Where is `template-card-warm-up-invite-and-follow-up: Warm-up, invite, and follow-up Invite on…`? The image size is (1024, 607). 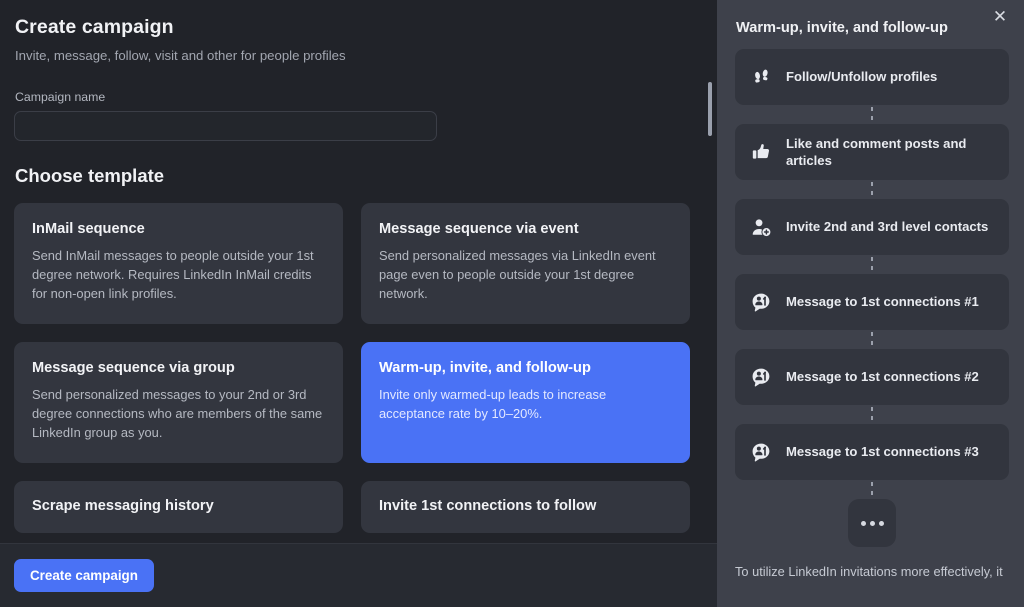 template-card-warm-up-invite-and-follow-up: Warm-up, invite, and follow-up Invite on… is located at coordinates (525, 402).